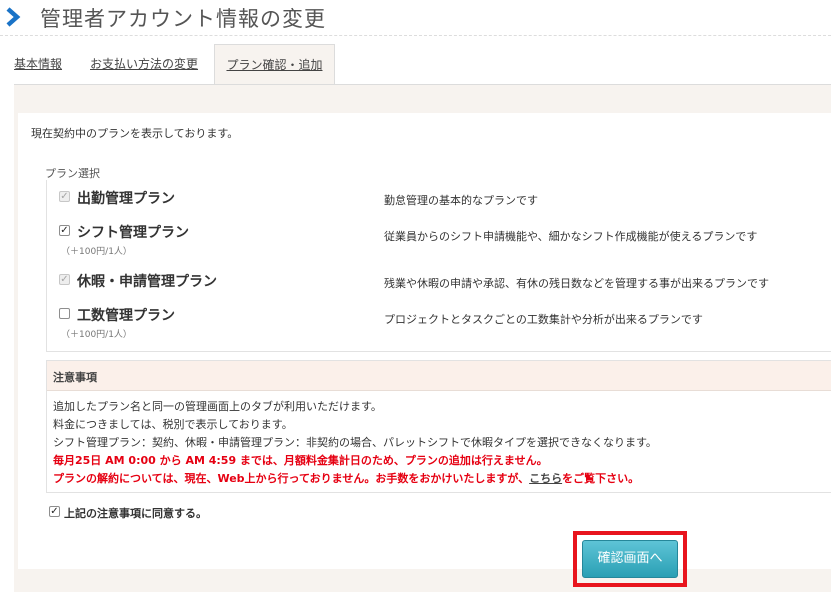 Image resolution: width=831 pixels, height=600 pixels. I want to click on cancellation-link: こちら, so click(545, 478).